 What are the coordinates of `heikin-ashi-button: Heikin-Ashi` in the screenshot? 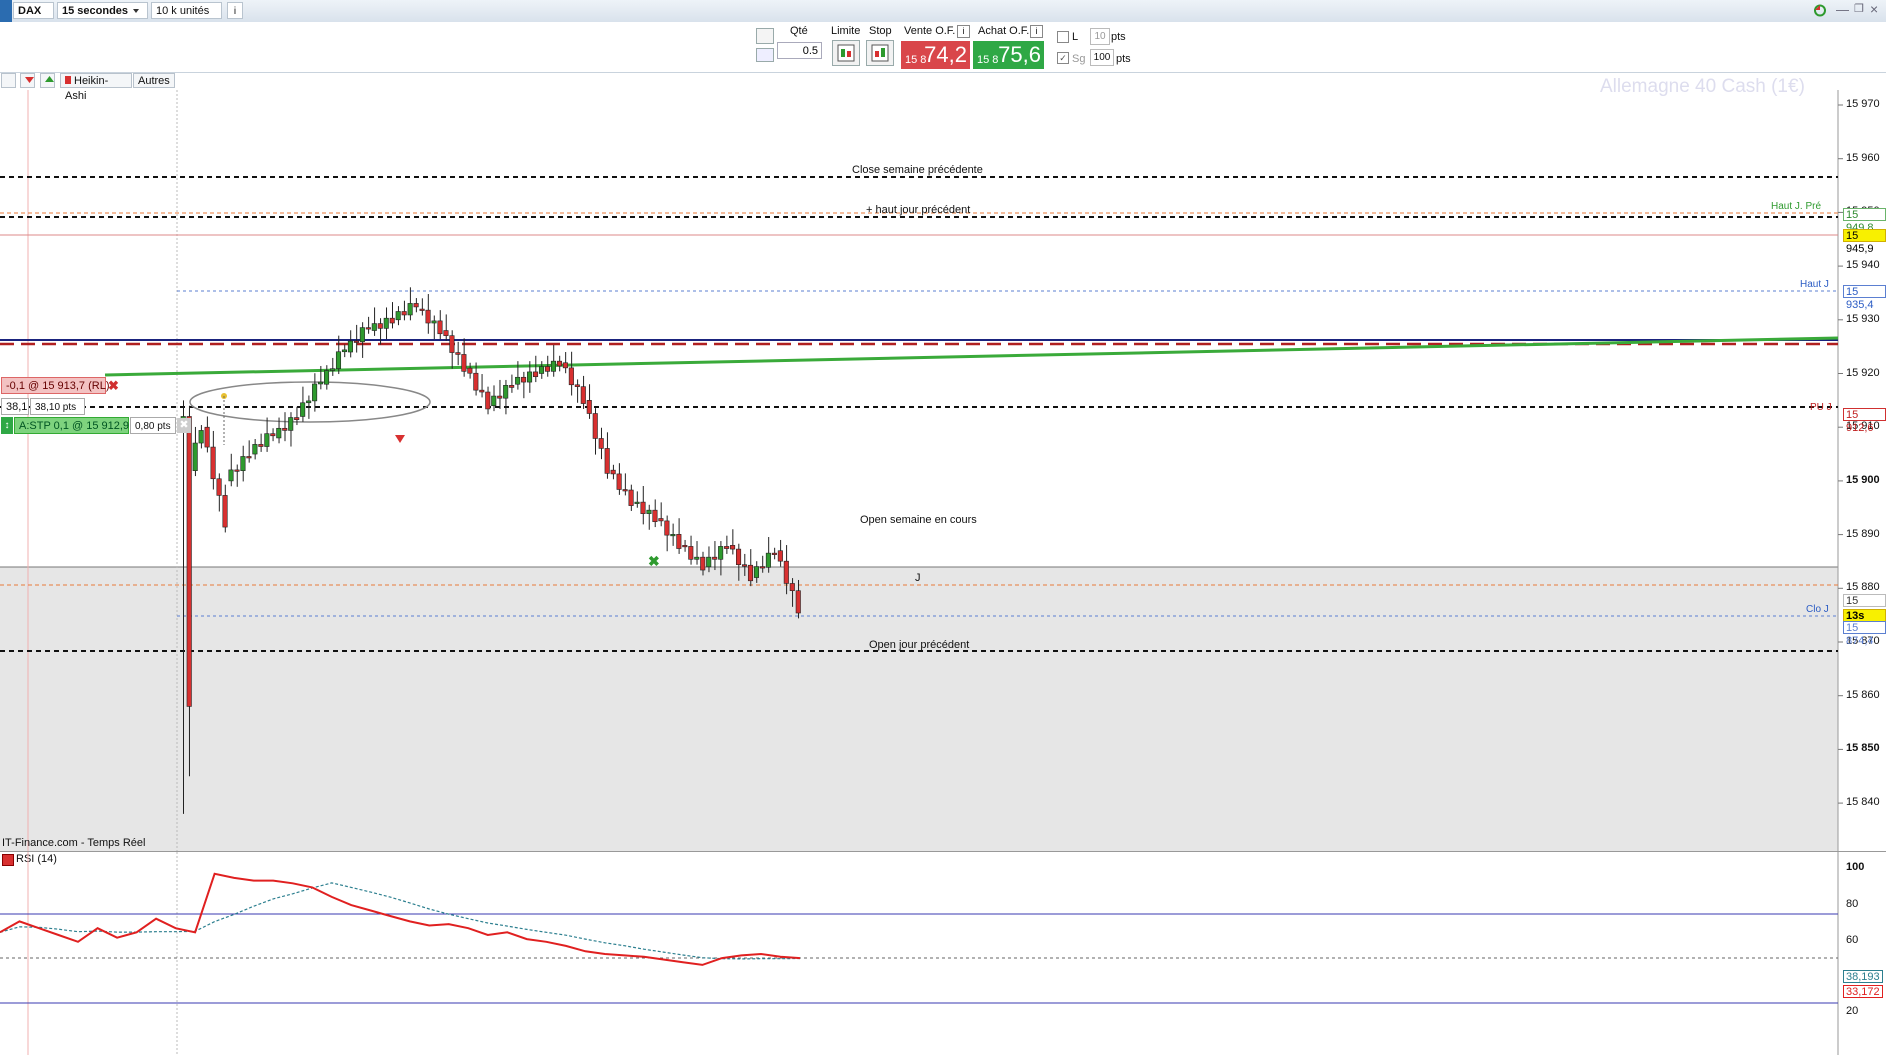 It's located at (96, 87).